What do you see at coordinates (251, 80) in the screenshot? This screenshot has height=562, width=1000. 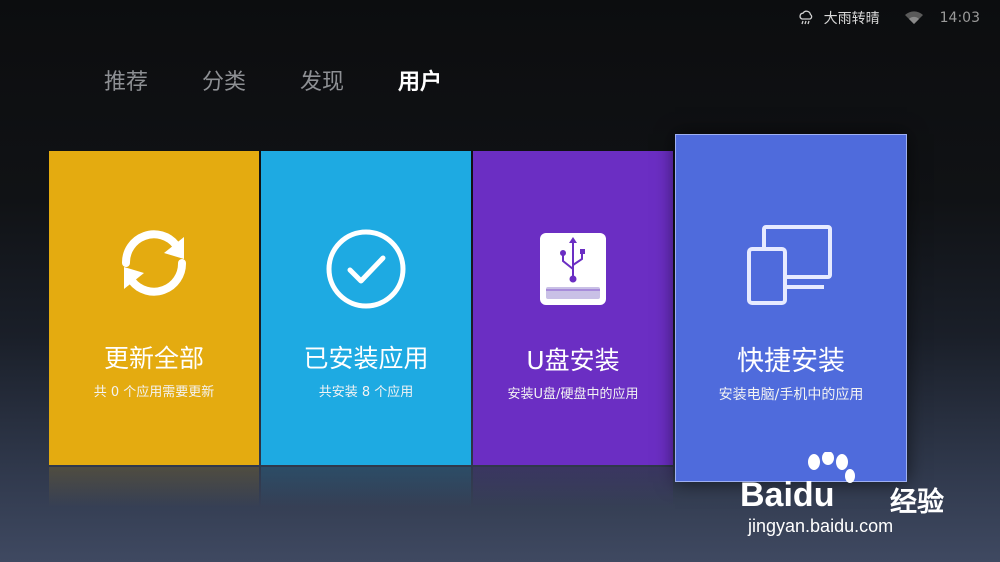 I see `tab-category: 分类` at bounding box center [251, 80].